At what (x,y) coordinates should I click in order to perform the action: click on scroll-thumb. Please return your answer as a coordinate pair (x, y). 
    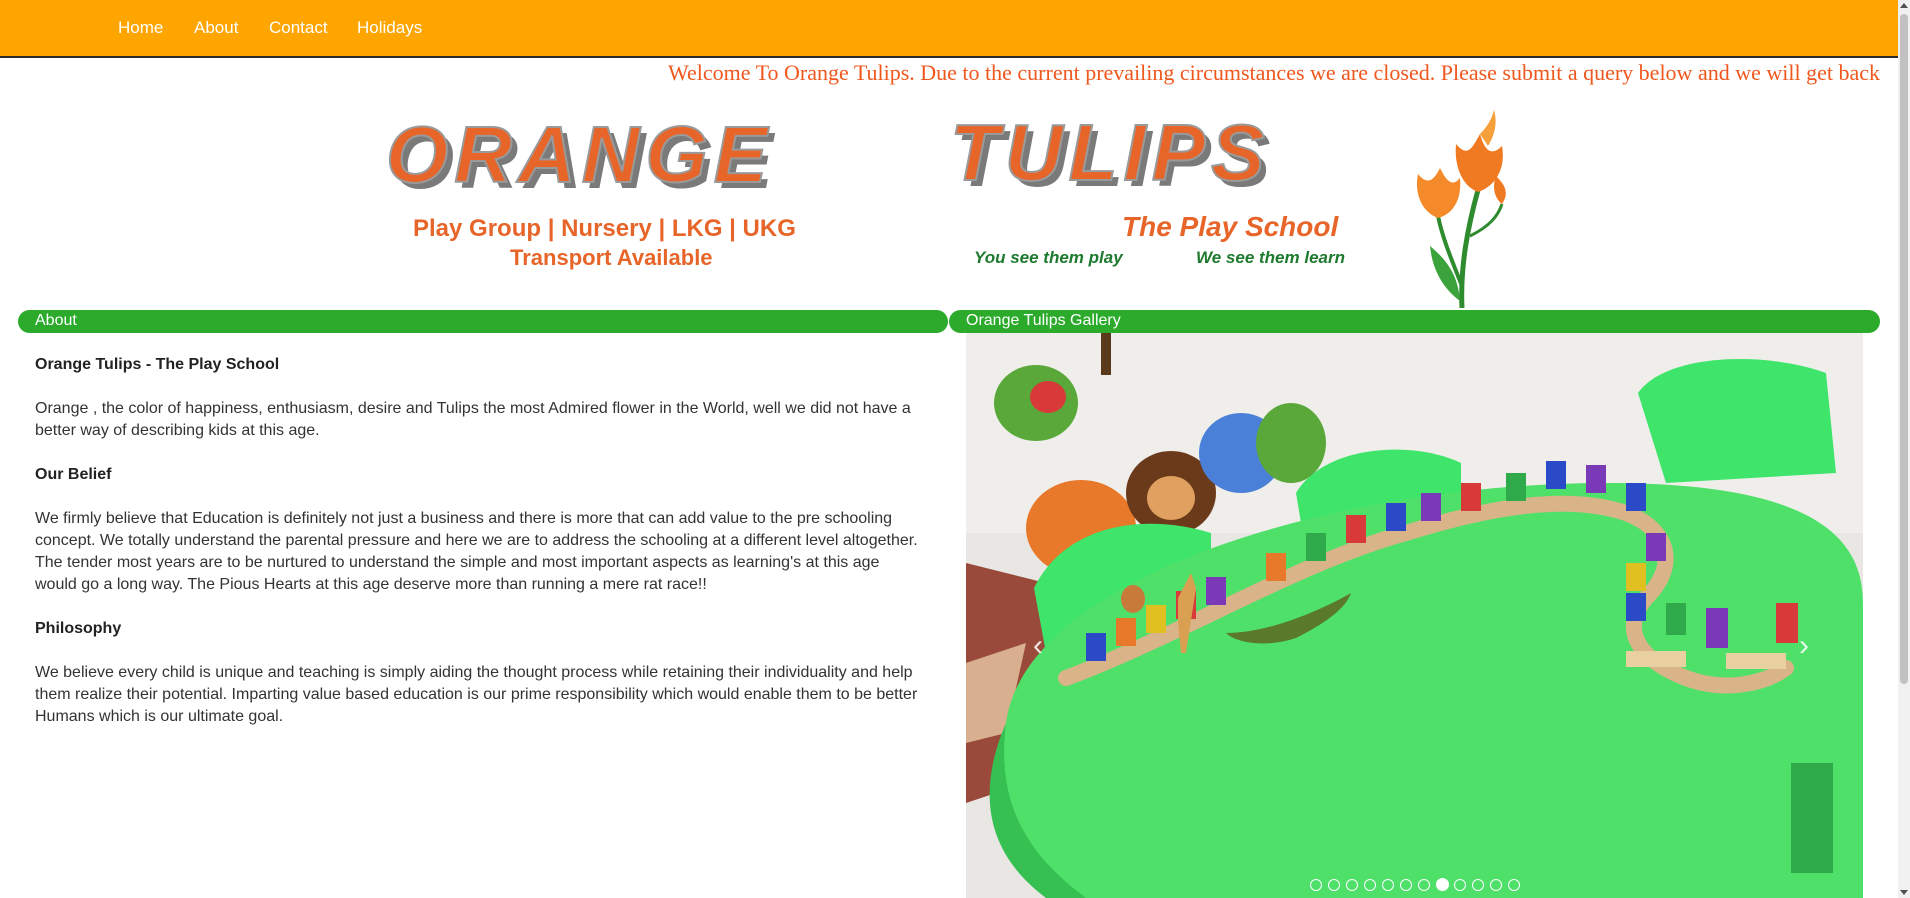
    Looking at the image, I should click on (1904, 349).